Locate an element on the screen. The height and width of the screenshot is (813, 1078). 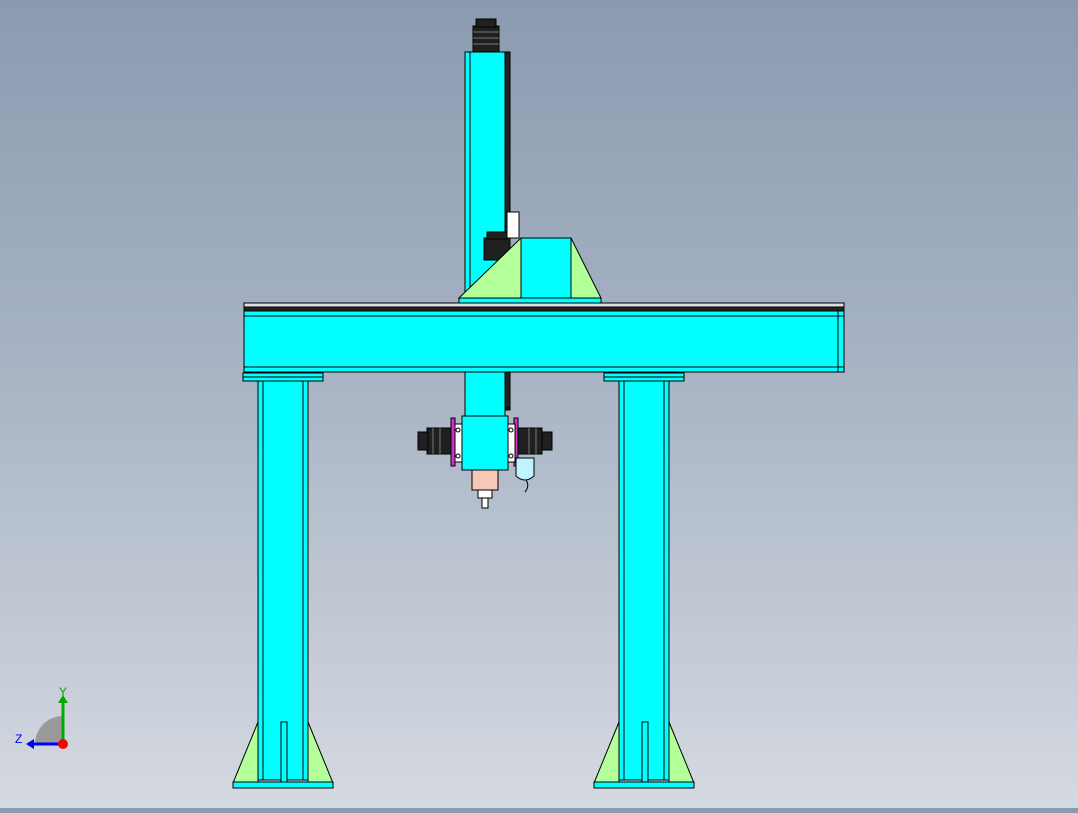
right-leg is located at coordinates (644, 580).